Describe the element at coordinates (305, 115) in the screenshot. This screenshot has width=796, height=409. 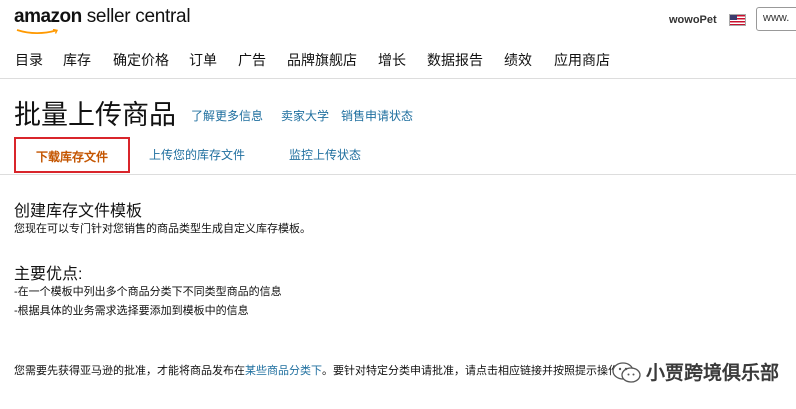
I see `seller-university-link: 卖家大学` at that location.